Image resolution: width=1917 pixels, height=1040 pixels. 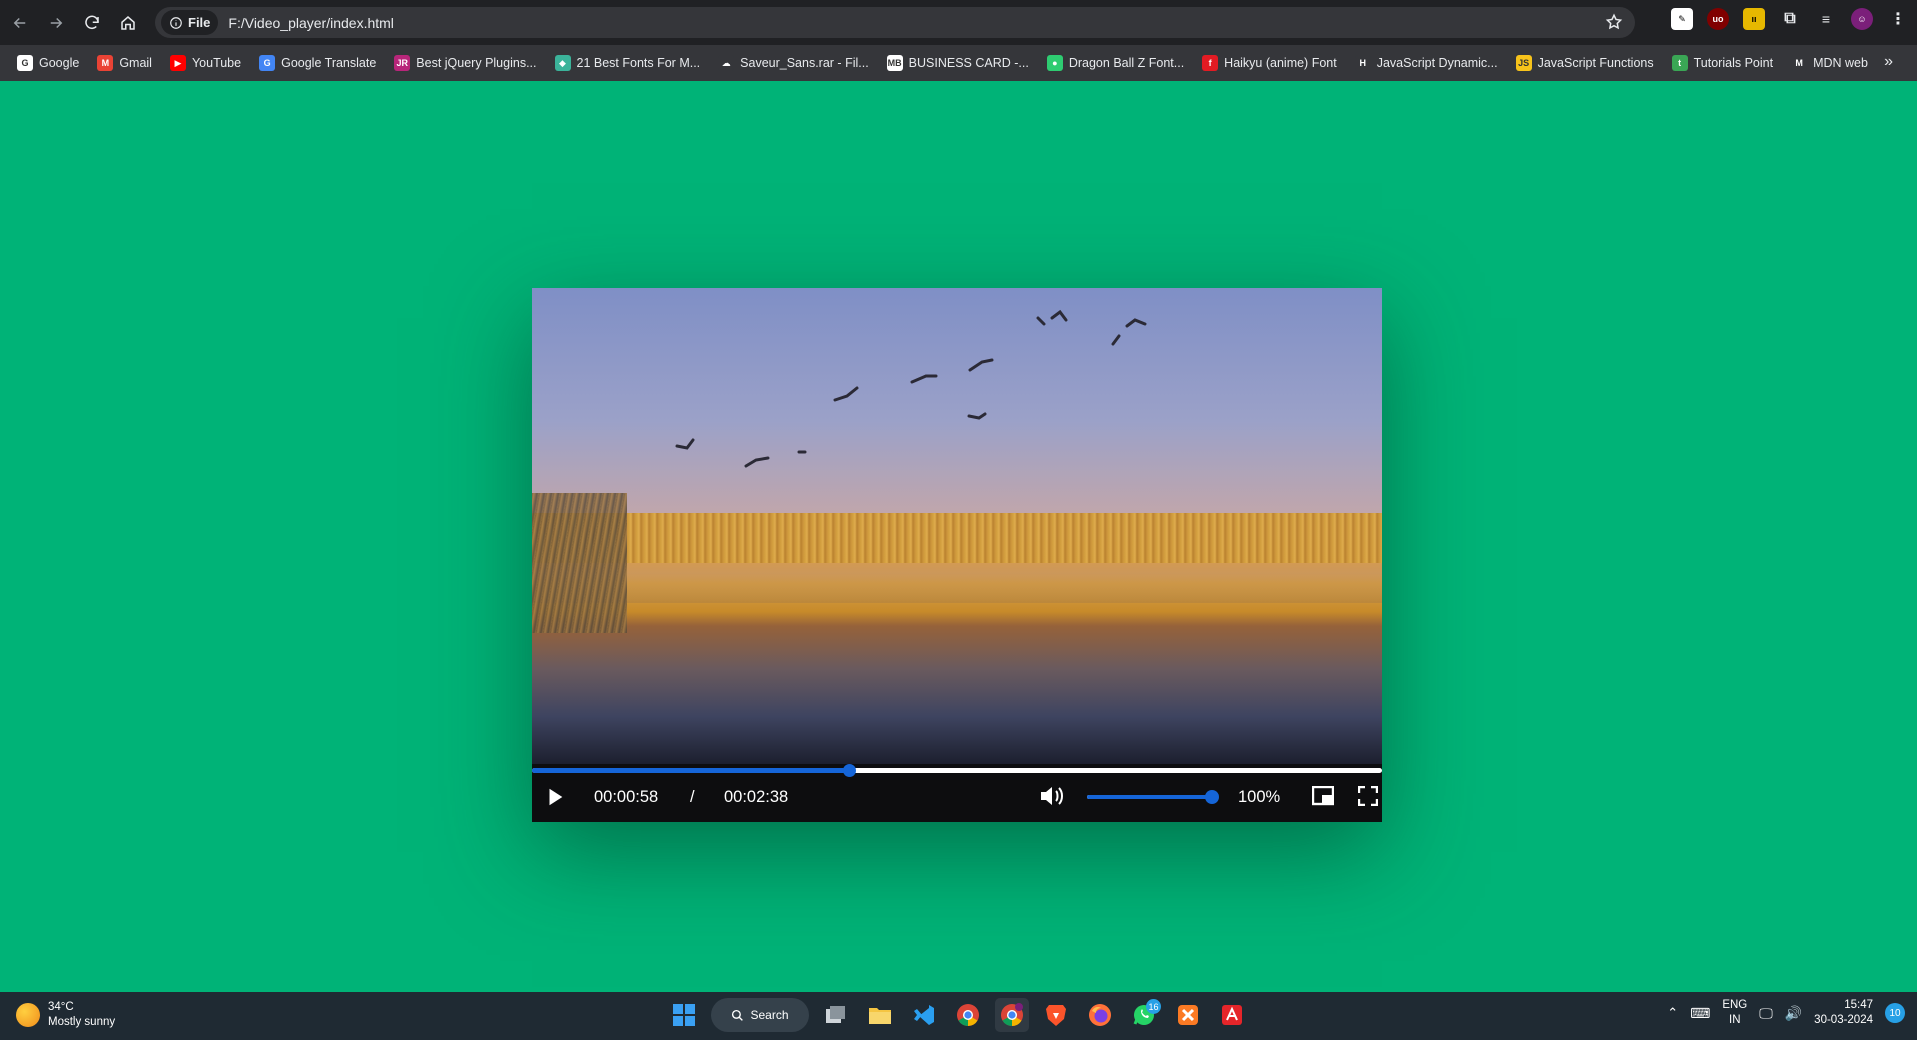 What do you see at coordinates (205, 63) in the screenshot?
I see `bookmark-item: ▶ YouTube` at bounding box center [205, 63].